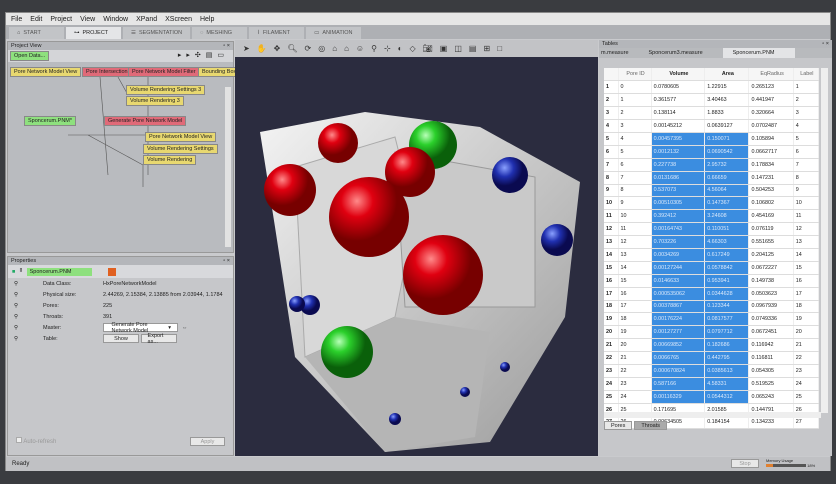 The height and width of the screenshot is (484, 836). What do you see at coordinates (745, 463) in the screenshot?
I see `stop-button: Stop` at bounding box center [745, 463].